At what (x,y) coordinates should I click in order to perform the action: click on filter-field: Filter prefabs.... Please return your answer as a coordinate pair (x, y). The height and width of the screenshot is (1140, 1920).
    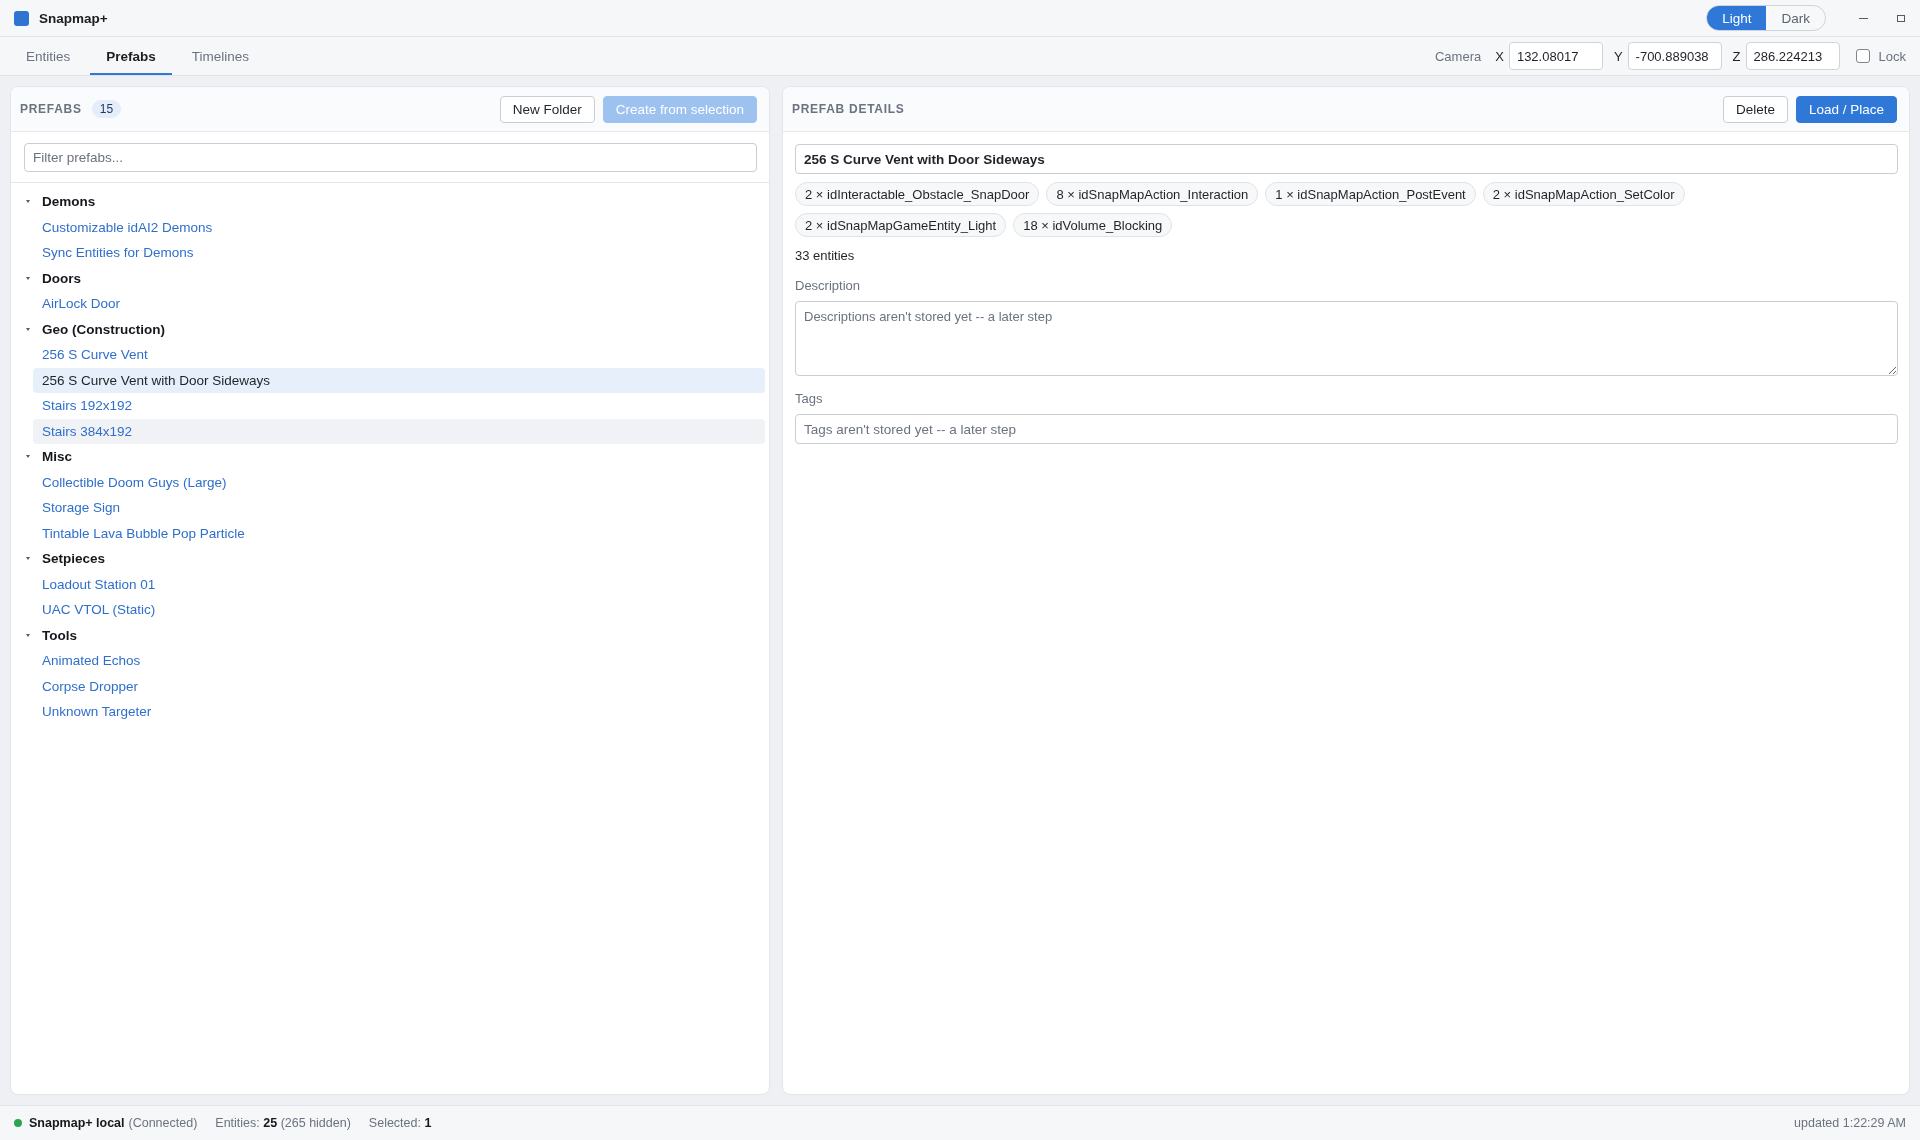
    Looking at the image, I should click on (390, 157).